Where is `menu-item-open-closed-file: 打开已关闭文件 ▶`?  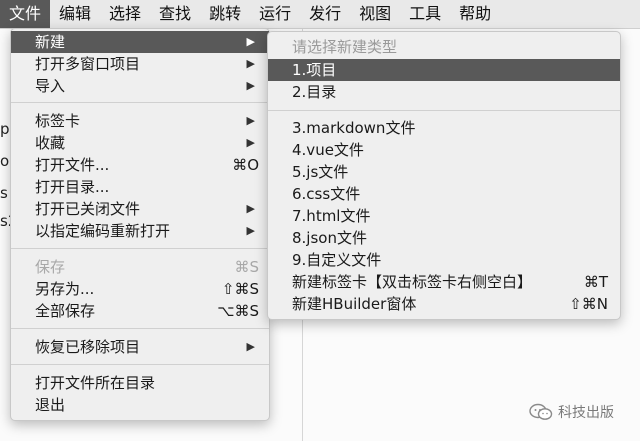 menu-item-open-closed-file: 打开已关闭文件 ▶ is located at coordinates (140, 209).